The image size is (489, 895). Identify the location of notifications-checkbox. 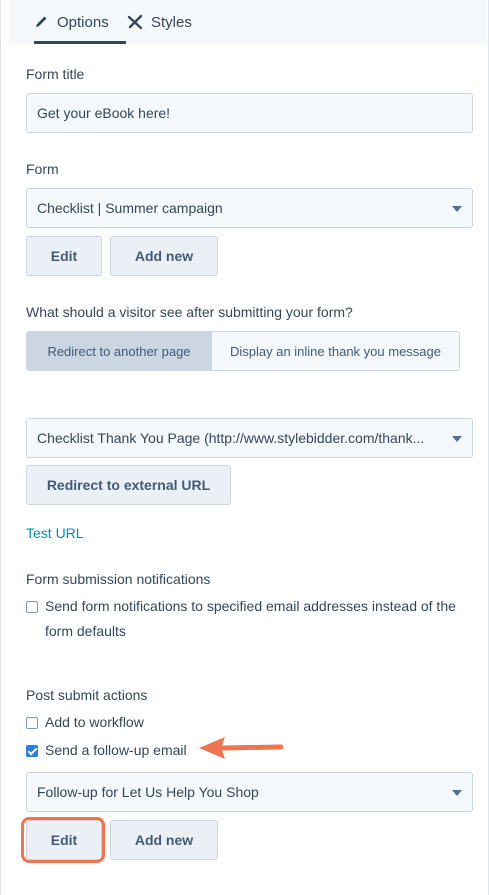
(32, 607).